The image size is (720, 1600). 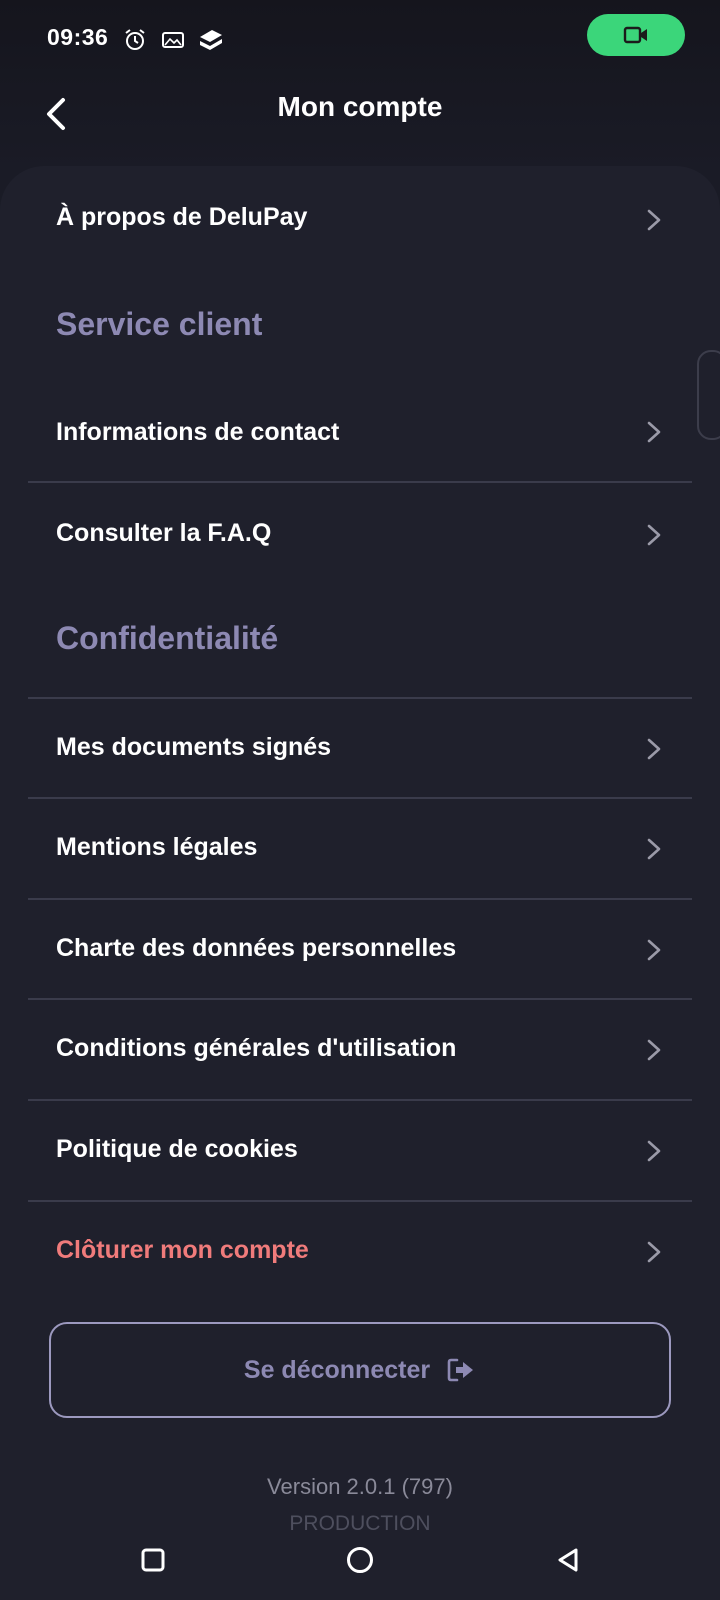 I want to click on menu-item-label: Consulter la F.A.Q, so click(x=164, y=533).